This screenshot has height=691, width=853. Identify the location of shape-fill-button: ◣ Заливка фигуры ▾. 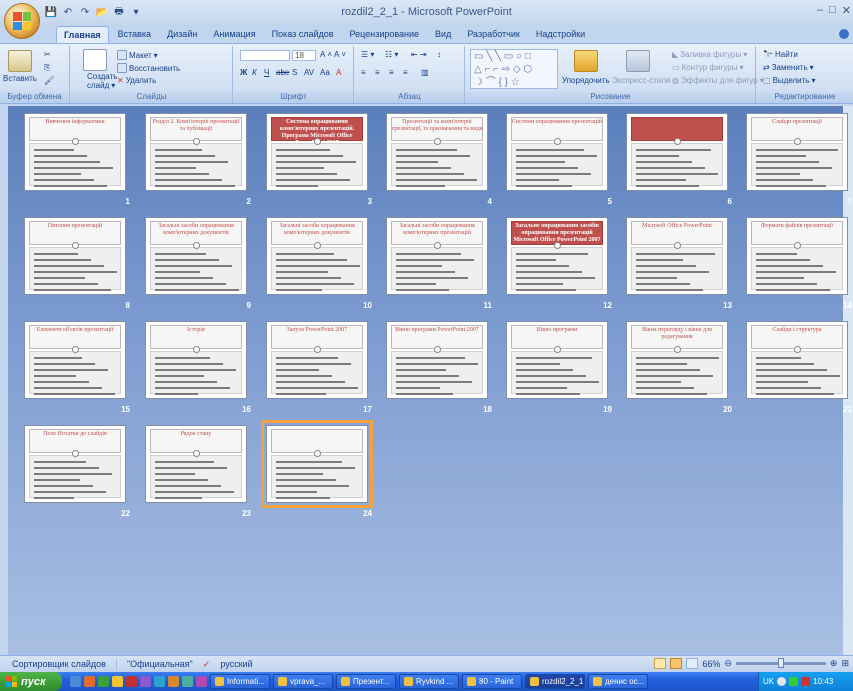
(709, 54).